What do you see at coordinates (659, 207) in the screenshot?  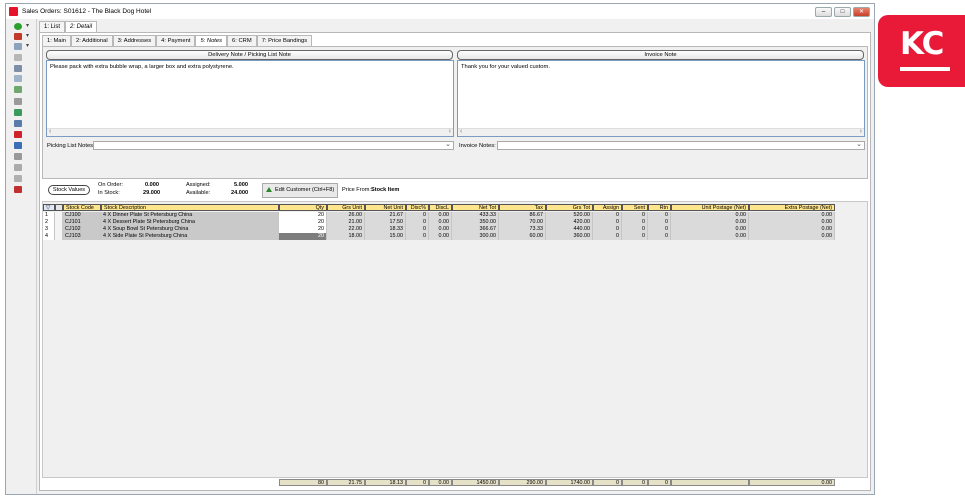 I see `column-header-rtn: Rtn` at bounding box center [659, 207].